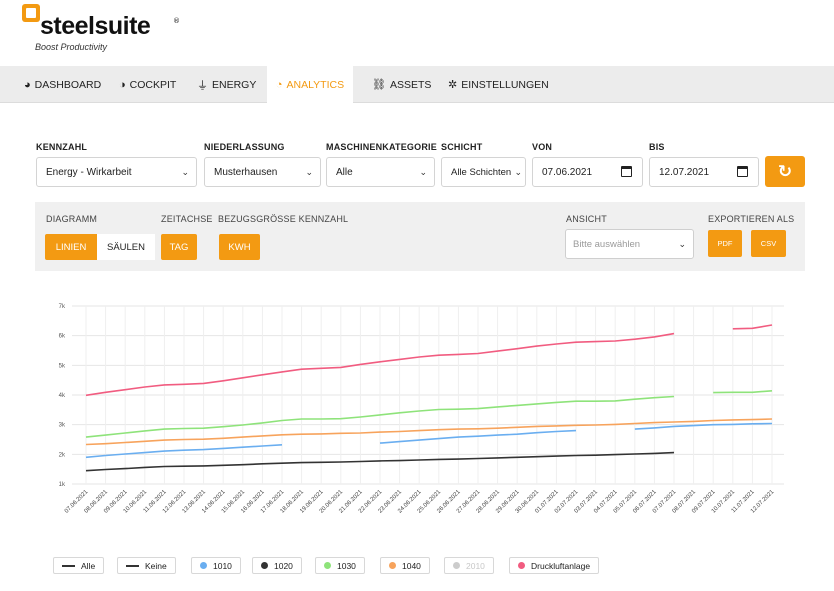  Describe the element at coordinates (561, 565) in the screenshot. I see `legend-label: Druckluftanlage` at that location.